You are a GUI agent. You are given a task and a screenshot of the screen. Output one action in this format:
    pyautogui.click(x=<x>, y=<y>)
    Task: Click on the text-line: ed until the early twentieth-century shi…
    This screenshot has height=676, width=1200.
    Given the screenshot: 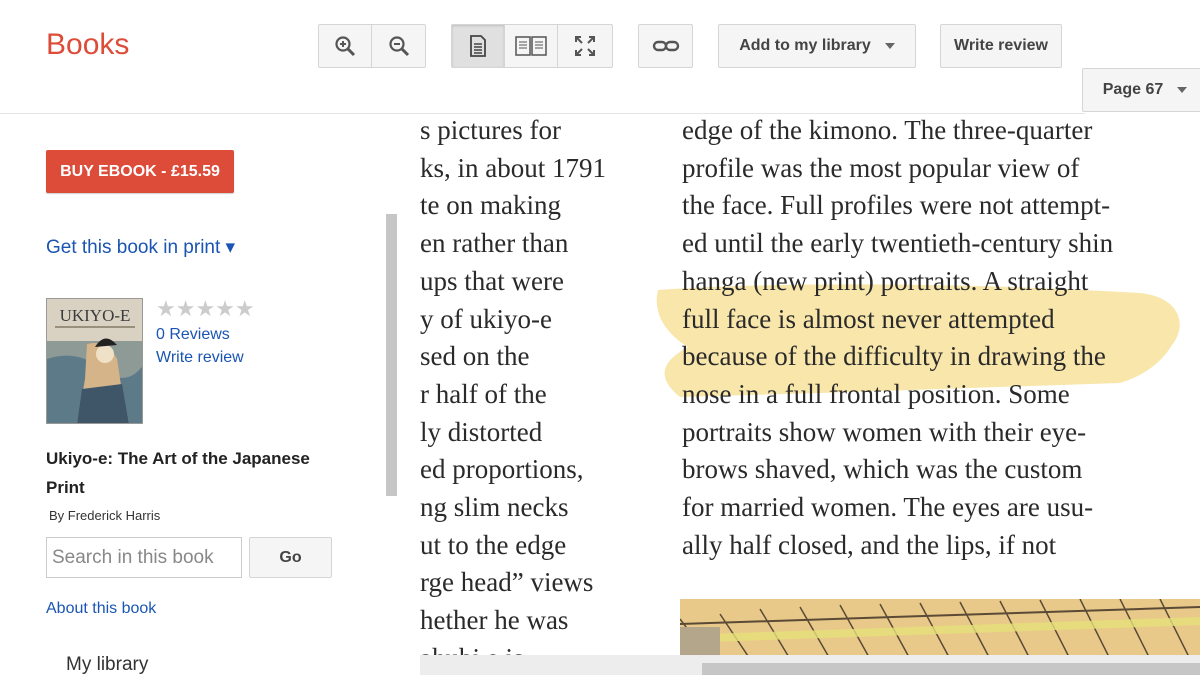 What is the action you would take?
    pyautogui.click(x=898, y=243)
    